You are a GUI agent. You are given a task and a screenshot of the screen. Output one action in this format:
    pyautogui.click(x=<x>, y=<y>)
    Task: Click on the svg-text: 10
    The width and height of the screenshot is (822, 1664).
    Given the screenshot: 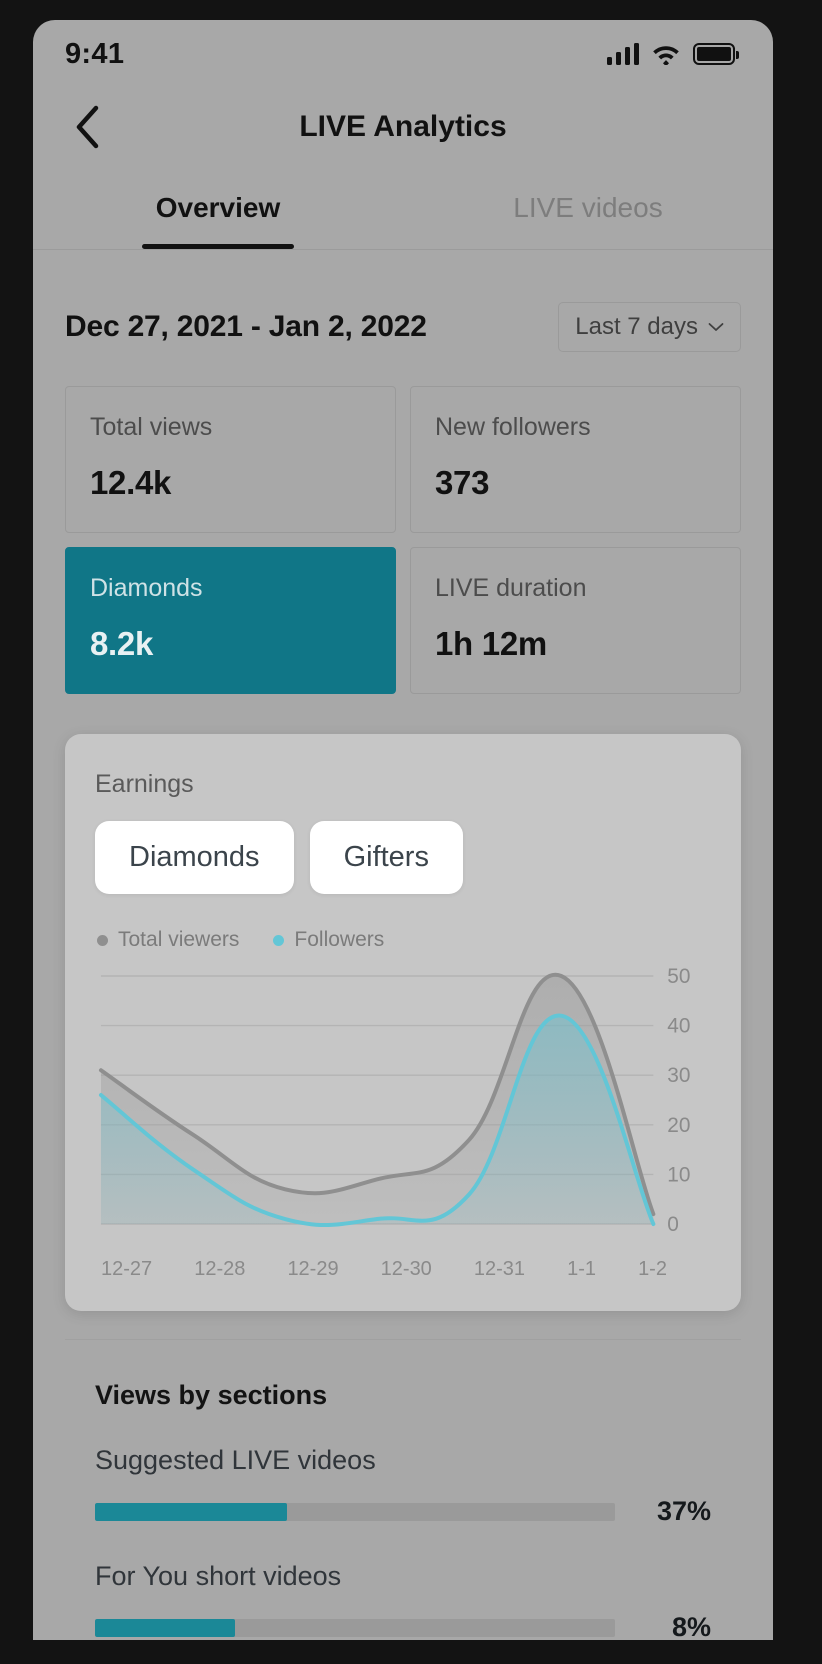 What is the action you would take?
    pyautogui.click(x=678, y=1174)
    